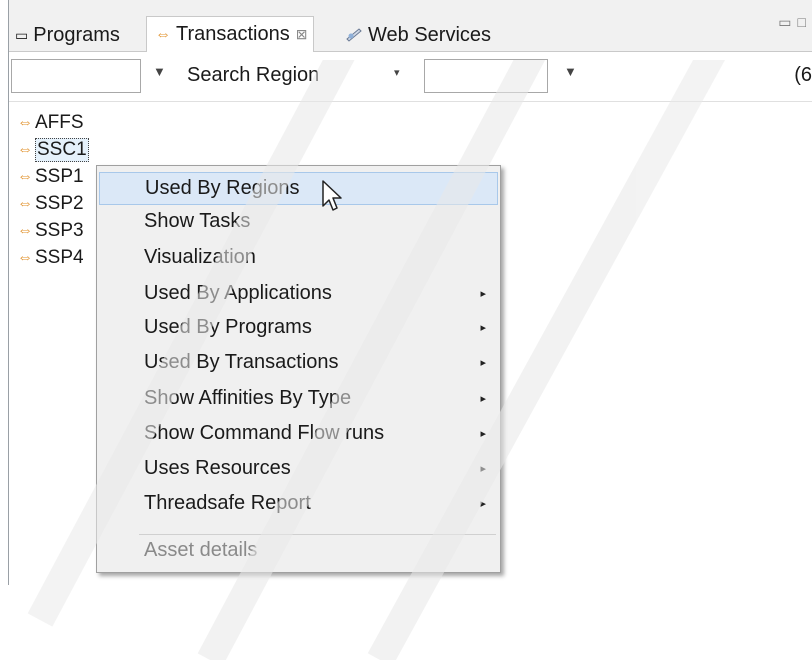 The width and height of the screenshot is (812, 660). I want to click on menu-item-show-affinities: Show Affinities By Type ▸, so click(298, 398).